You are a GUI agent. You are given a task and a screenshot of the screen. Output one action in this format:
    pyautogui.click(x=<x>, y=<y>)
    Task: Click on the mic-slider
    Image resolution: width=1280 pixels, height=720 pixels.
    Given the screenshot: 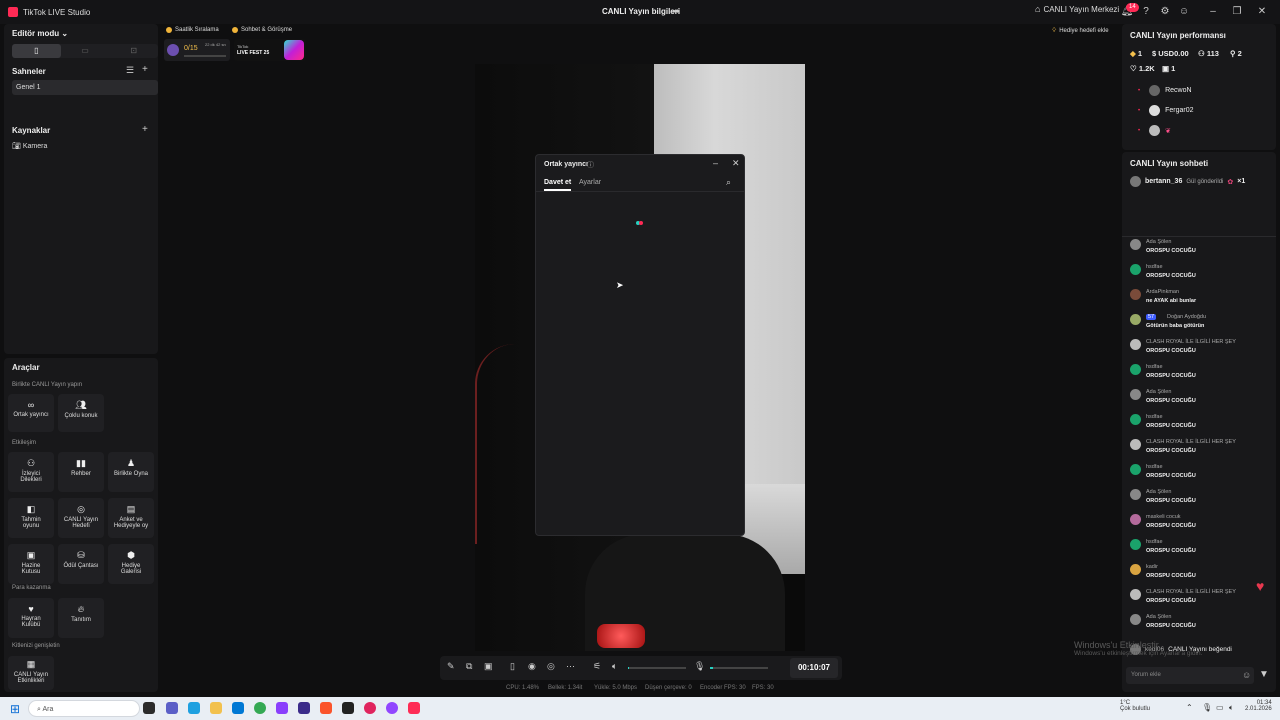 What is the action you would take?
    pyautogui.click(x=739, y=668)
    